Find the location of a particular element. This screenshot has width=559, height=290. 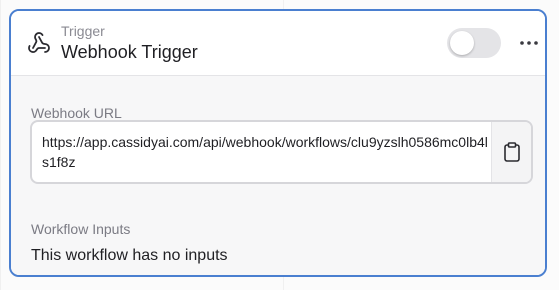

node-type-label: Trigger is located at coordinates (83, 31).